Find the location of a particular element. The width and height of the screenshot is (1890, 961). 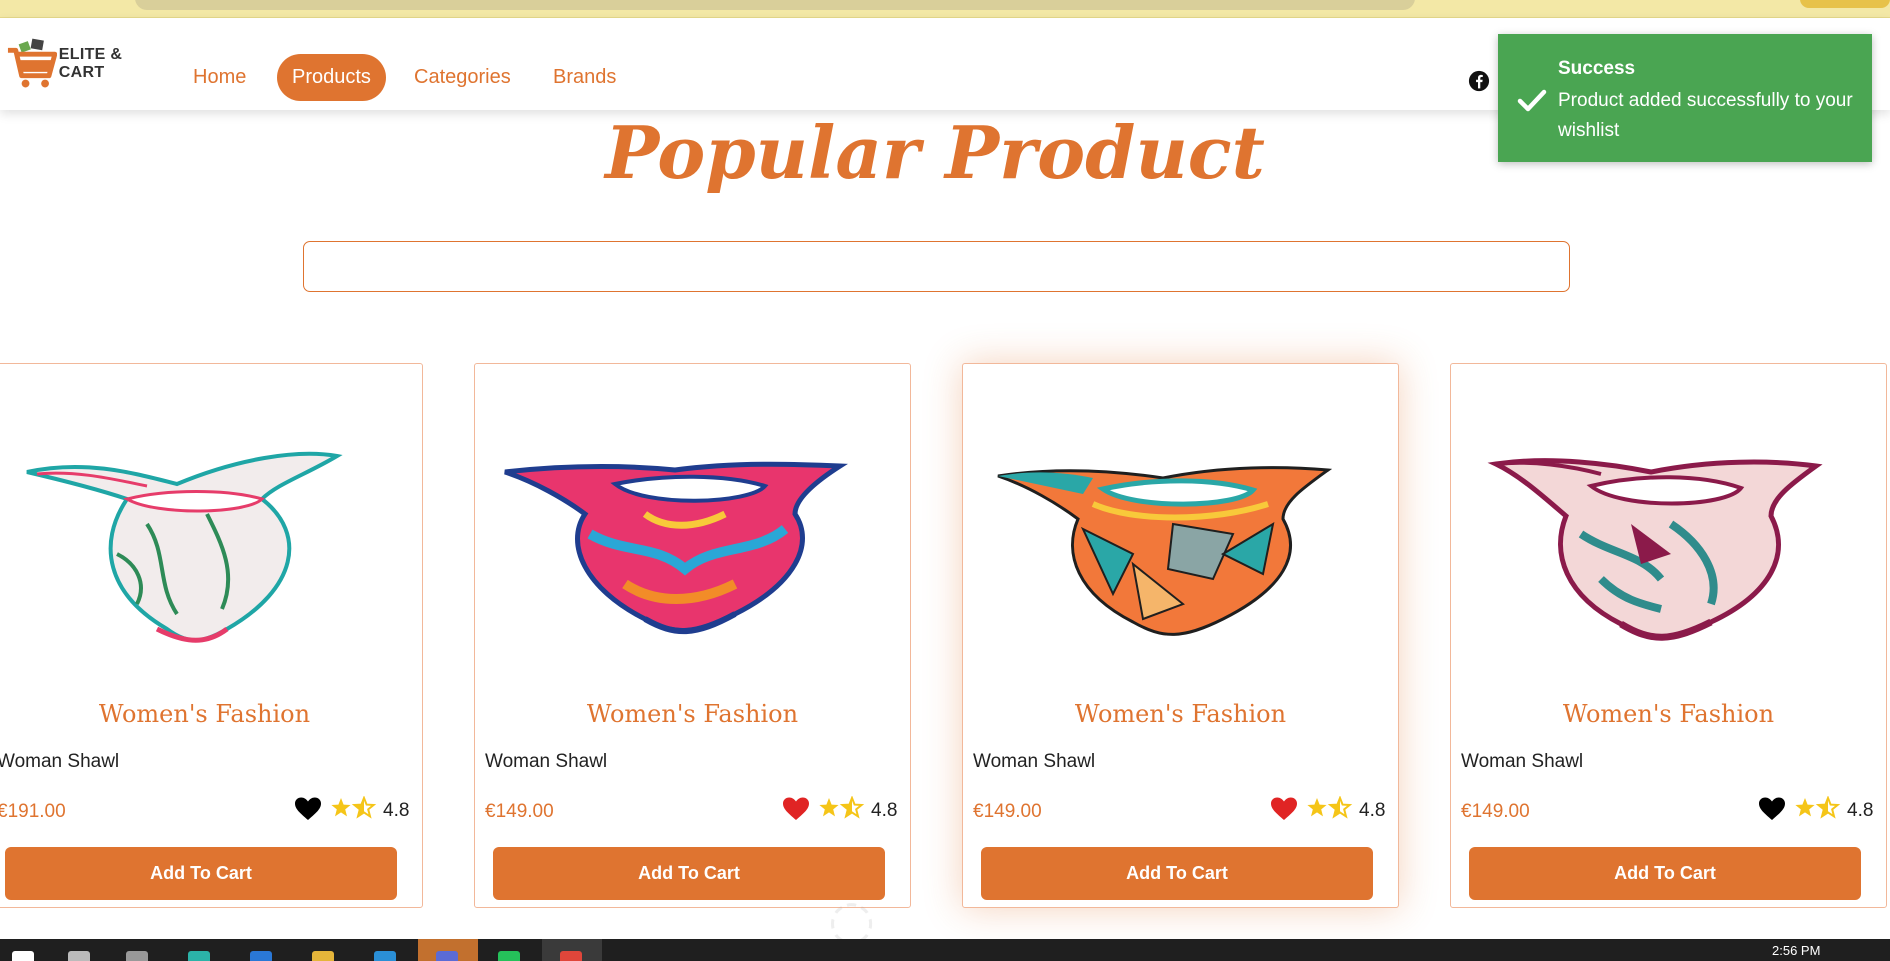

task-view-icon is located at coordinates (137, 956).